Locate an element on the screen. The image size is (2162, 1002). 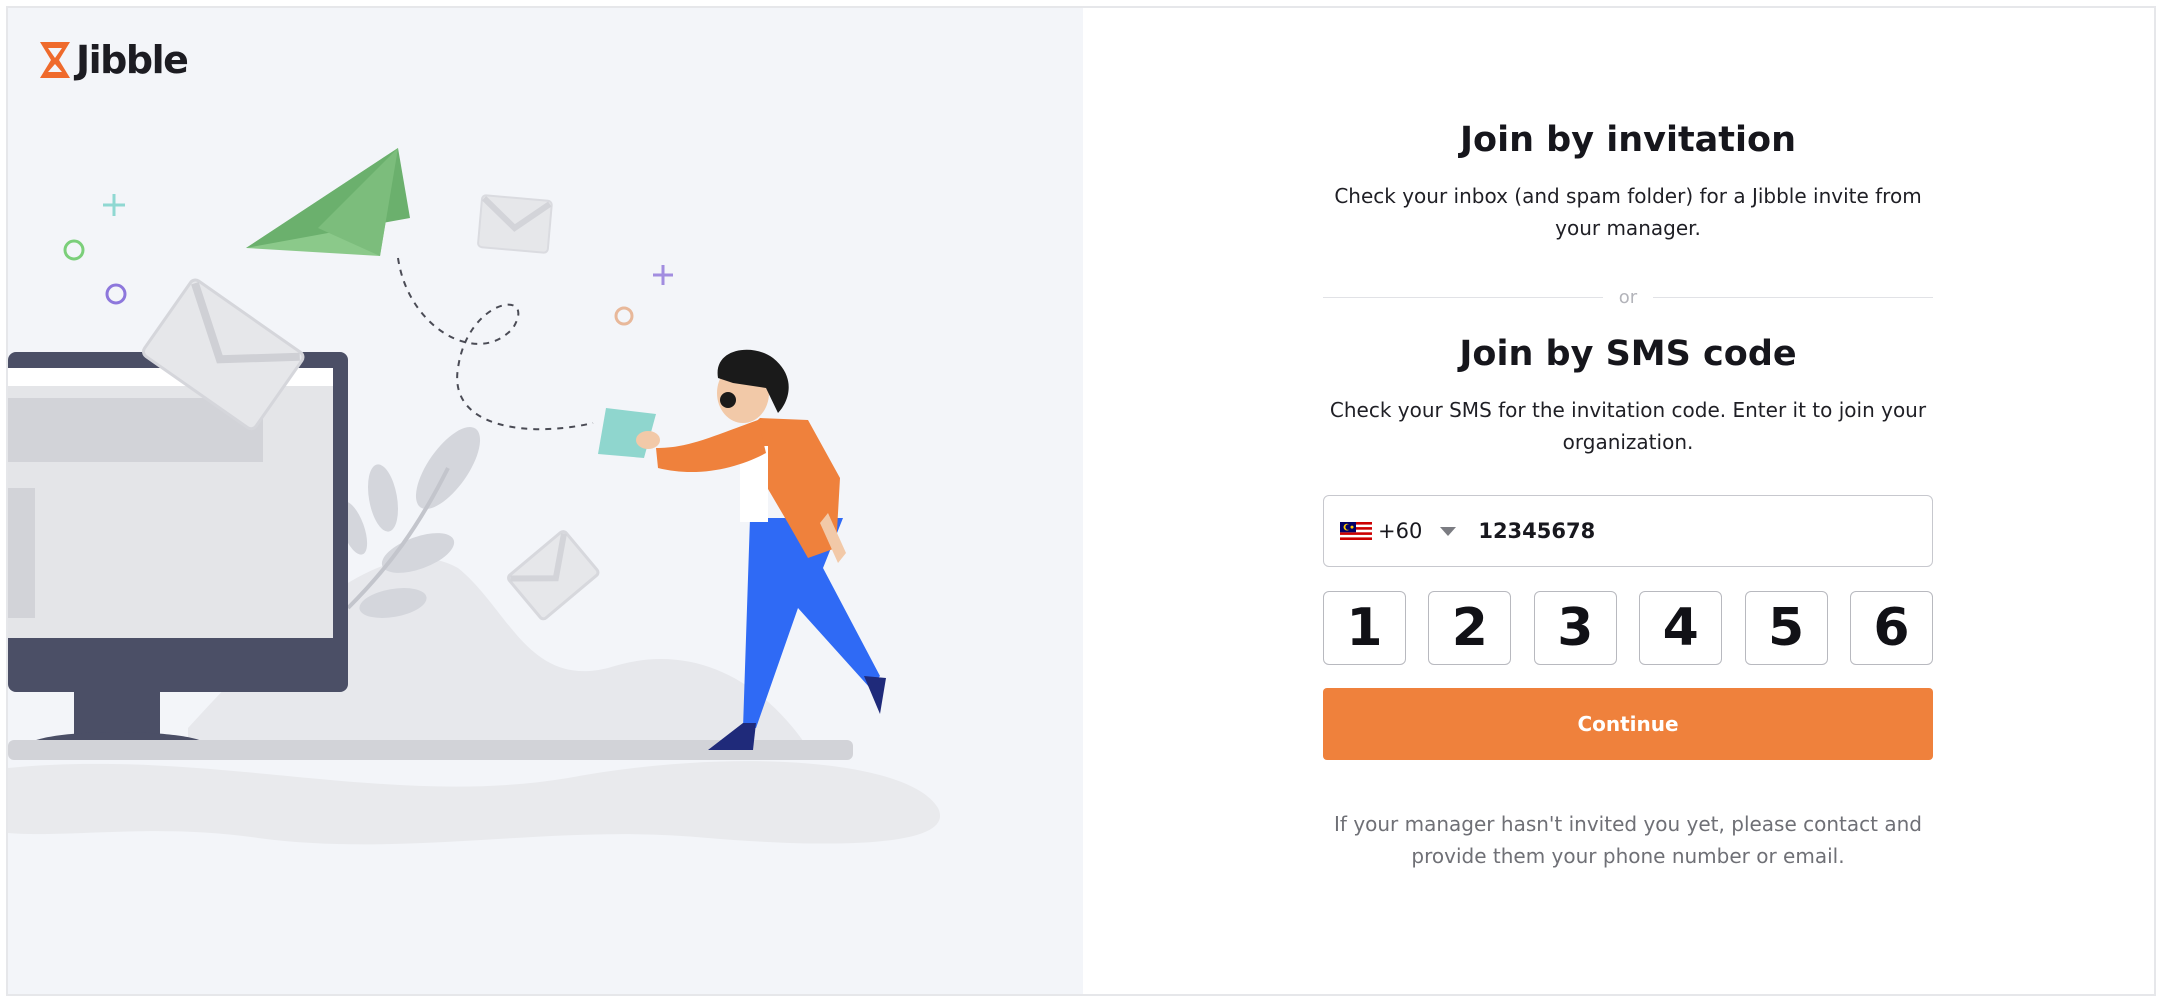
phone-number-field: +60 is located at coordinates (1628, 531).